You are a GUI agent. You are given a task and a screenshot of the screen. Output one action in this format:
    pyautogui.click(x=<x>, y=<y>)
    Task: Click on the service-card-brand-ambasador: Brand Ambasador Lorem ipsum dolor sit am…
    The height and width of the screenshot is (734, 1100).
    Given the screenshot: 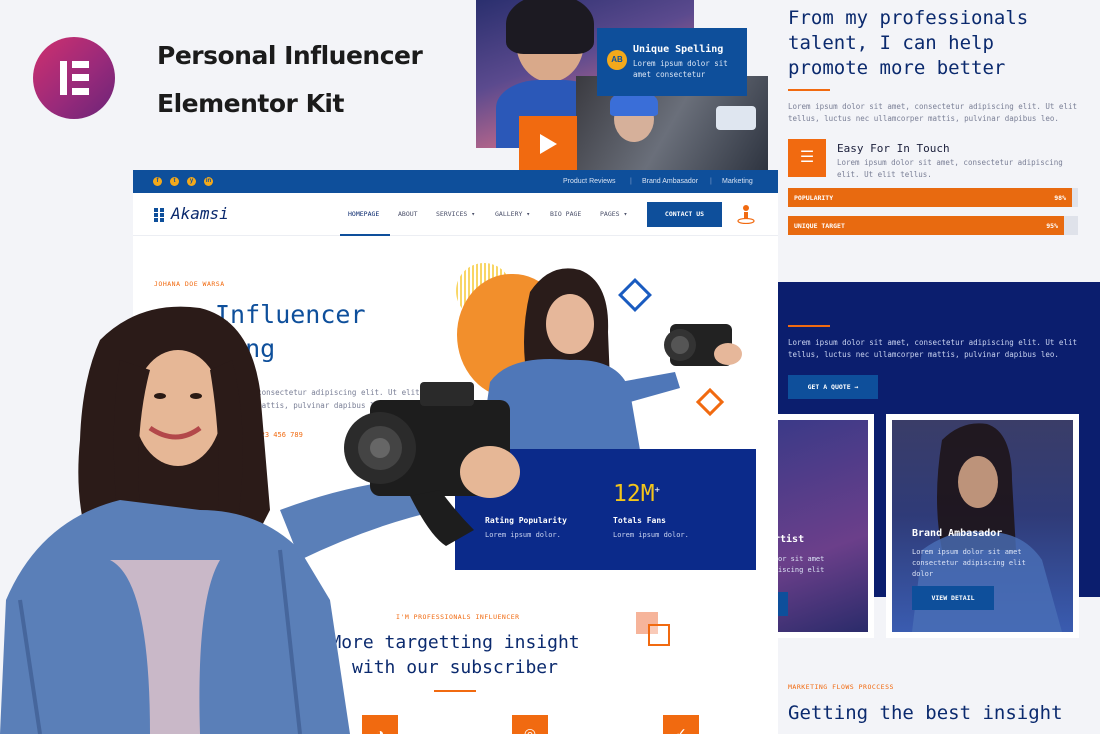 What is the action you would take?
    pyautogui.click(x=982, y=526)
    